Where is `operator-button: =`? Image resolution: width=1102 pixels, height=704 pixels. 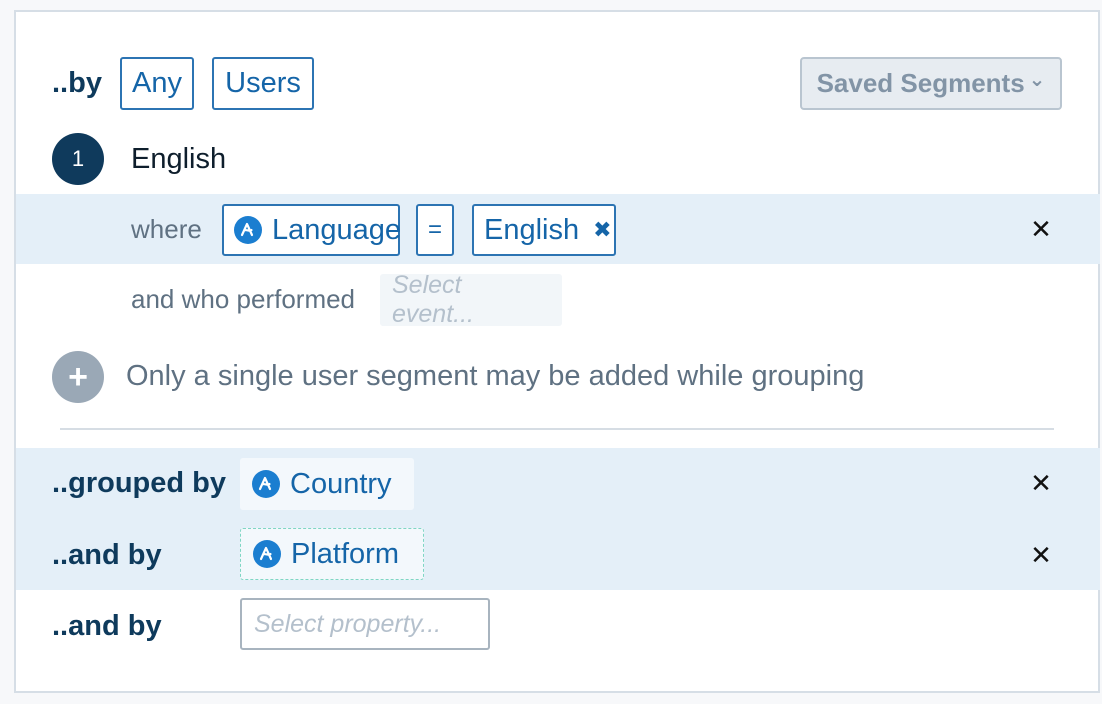 operator-button: = is located at coordinates (435, 230).